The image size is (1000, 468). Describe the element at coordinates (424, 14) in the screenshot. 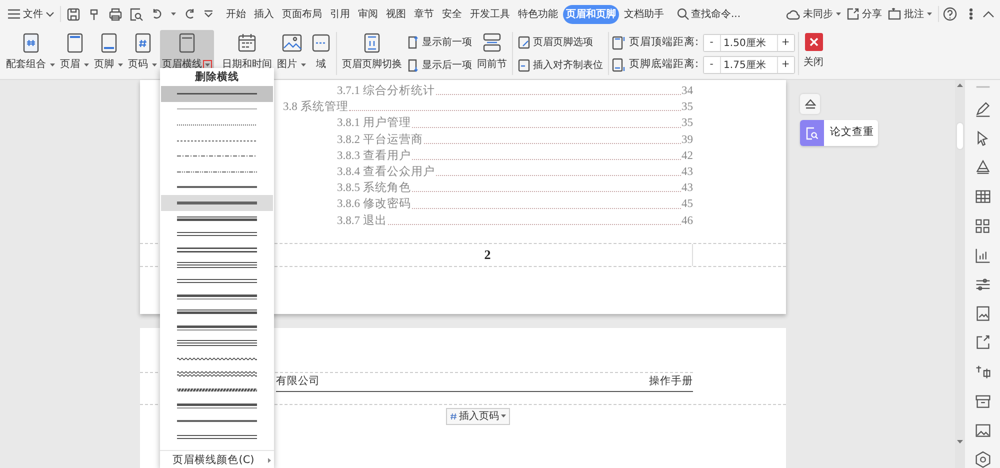

I see `ribbon-tab: 章节` at that location.